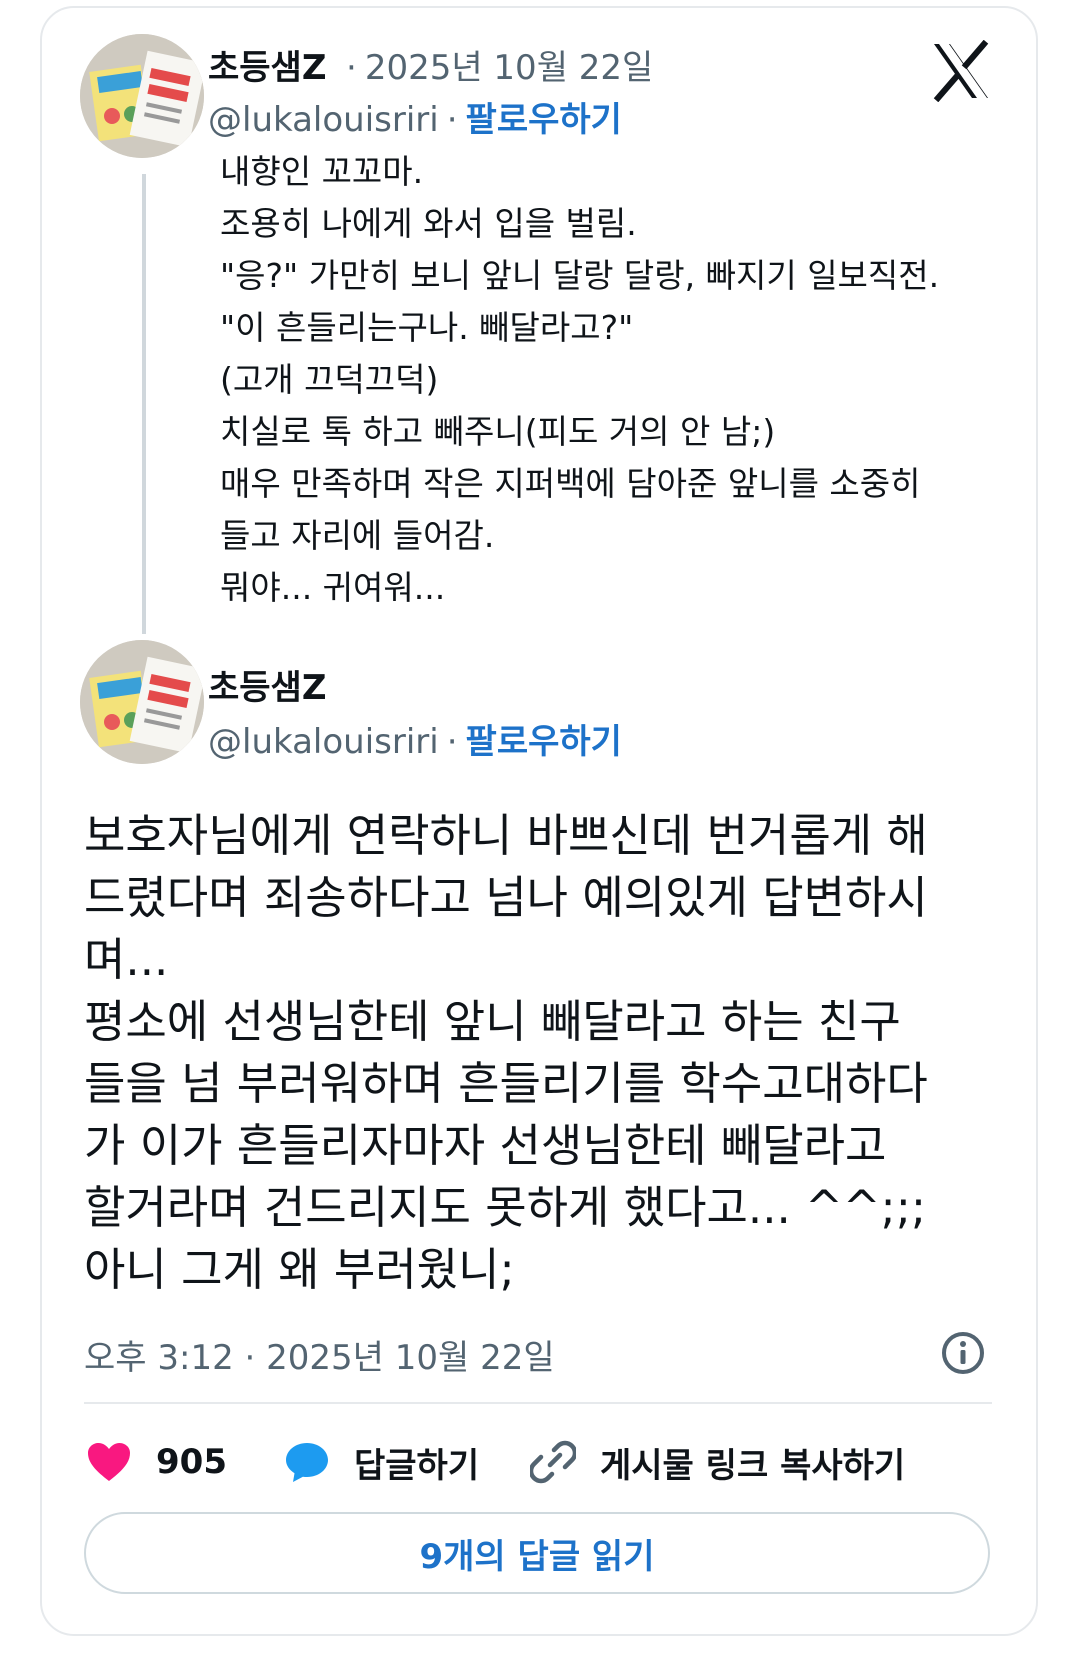 The image size is (1080, 1666). Describe the element at coordinates (963, 1353) in the screenshot. I see `info-icon` at that location.